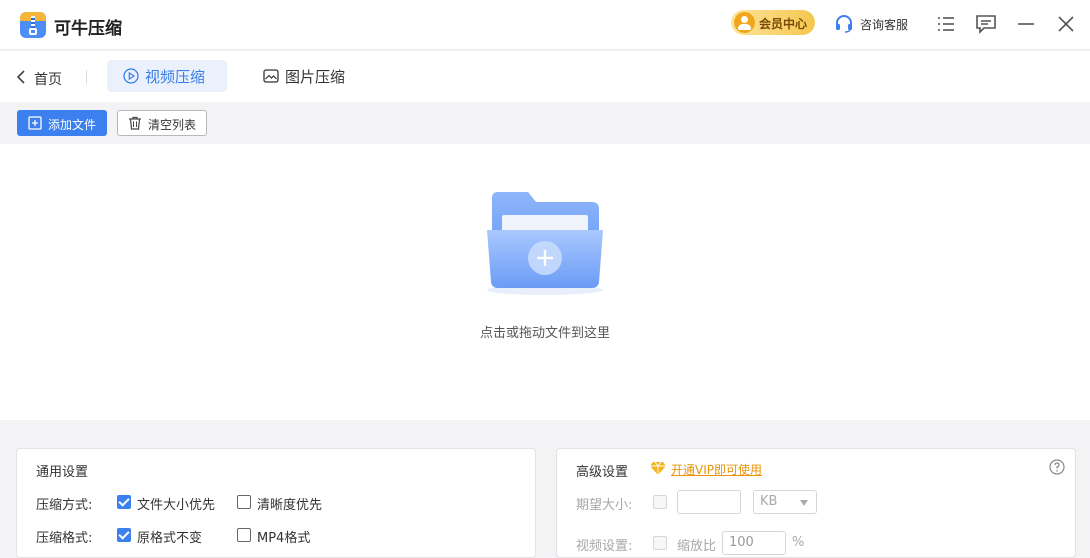 The width and height of the screenshot is (1090, 558). I want to click on mp4-format-label: MP4格式, so click(284, 538).